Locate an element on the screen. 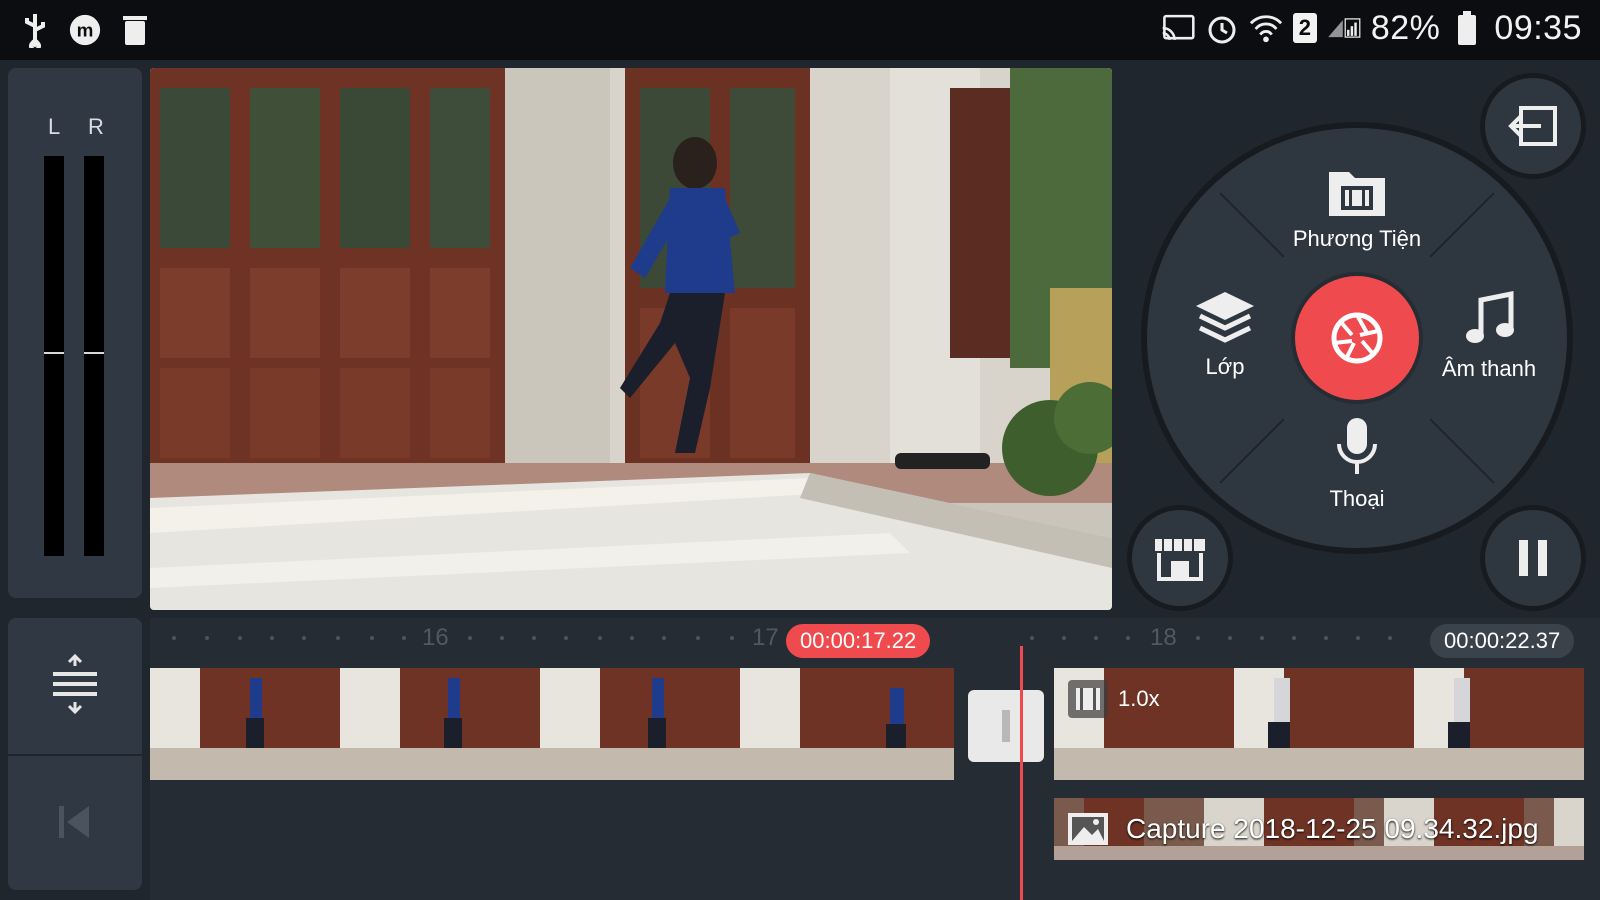 Image resolution: width=1600 pixels, height=900 pixels. status-bar: m 2 82% 09:35 is located at coordinates (800, 30).